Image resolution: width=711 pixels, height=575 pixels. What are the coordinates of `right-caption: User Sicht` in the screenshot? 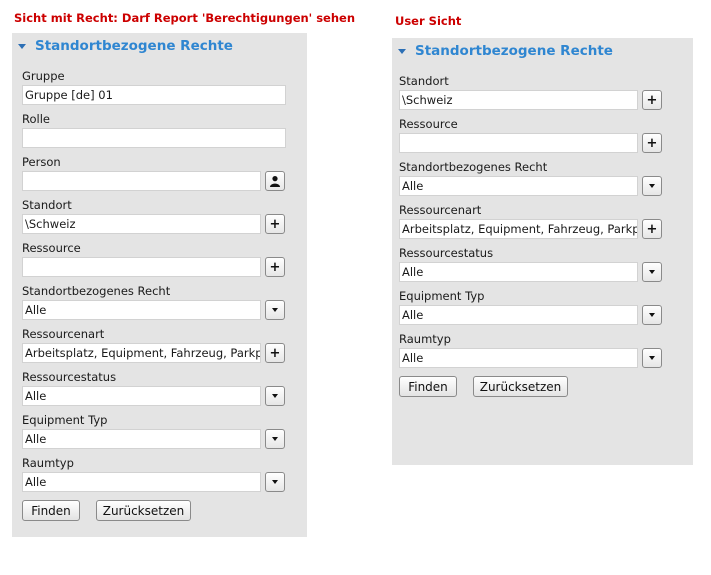 It's located at (428, 21).